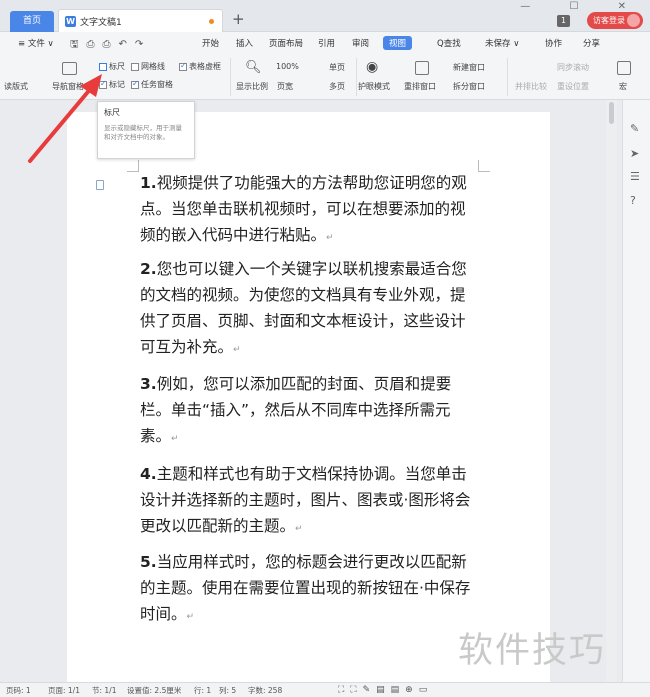 The image size is (650, 697). Describe the element at coordinates (104, 690) in the screenshot. I see `status-section: 节: 1/1` at that location.